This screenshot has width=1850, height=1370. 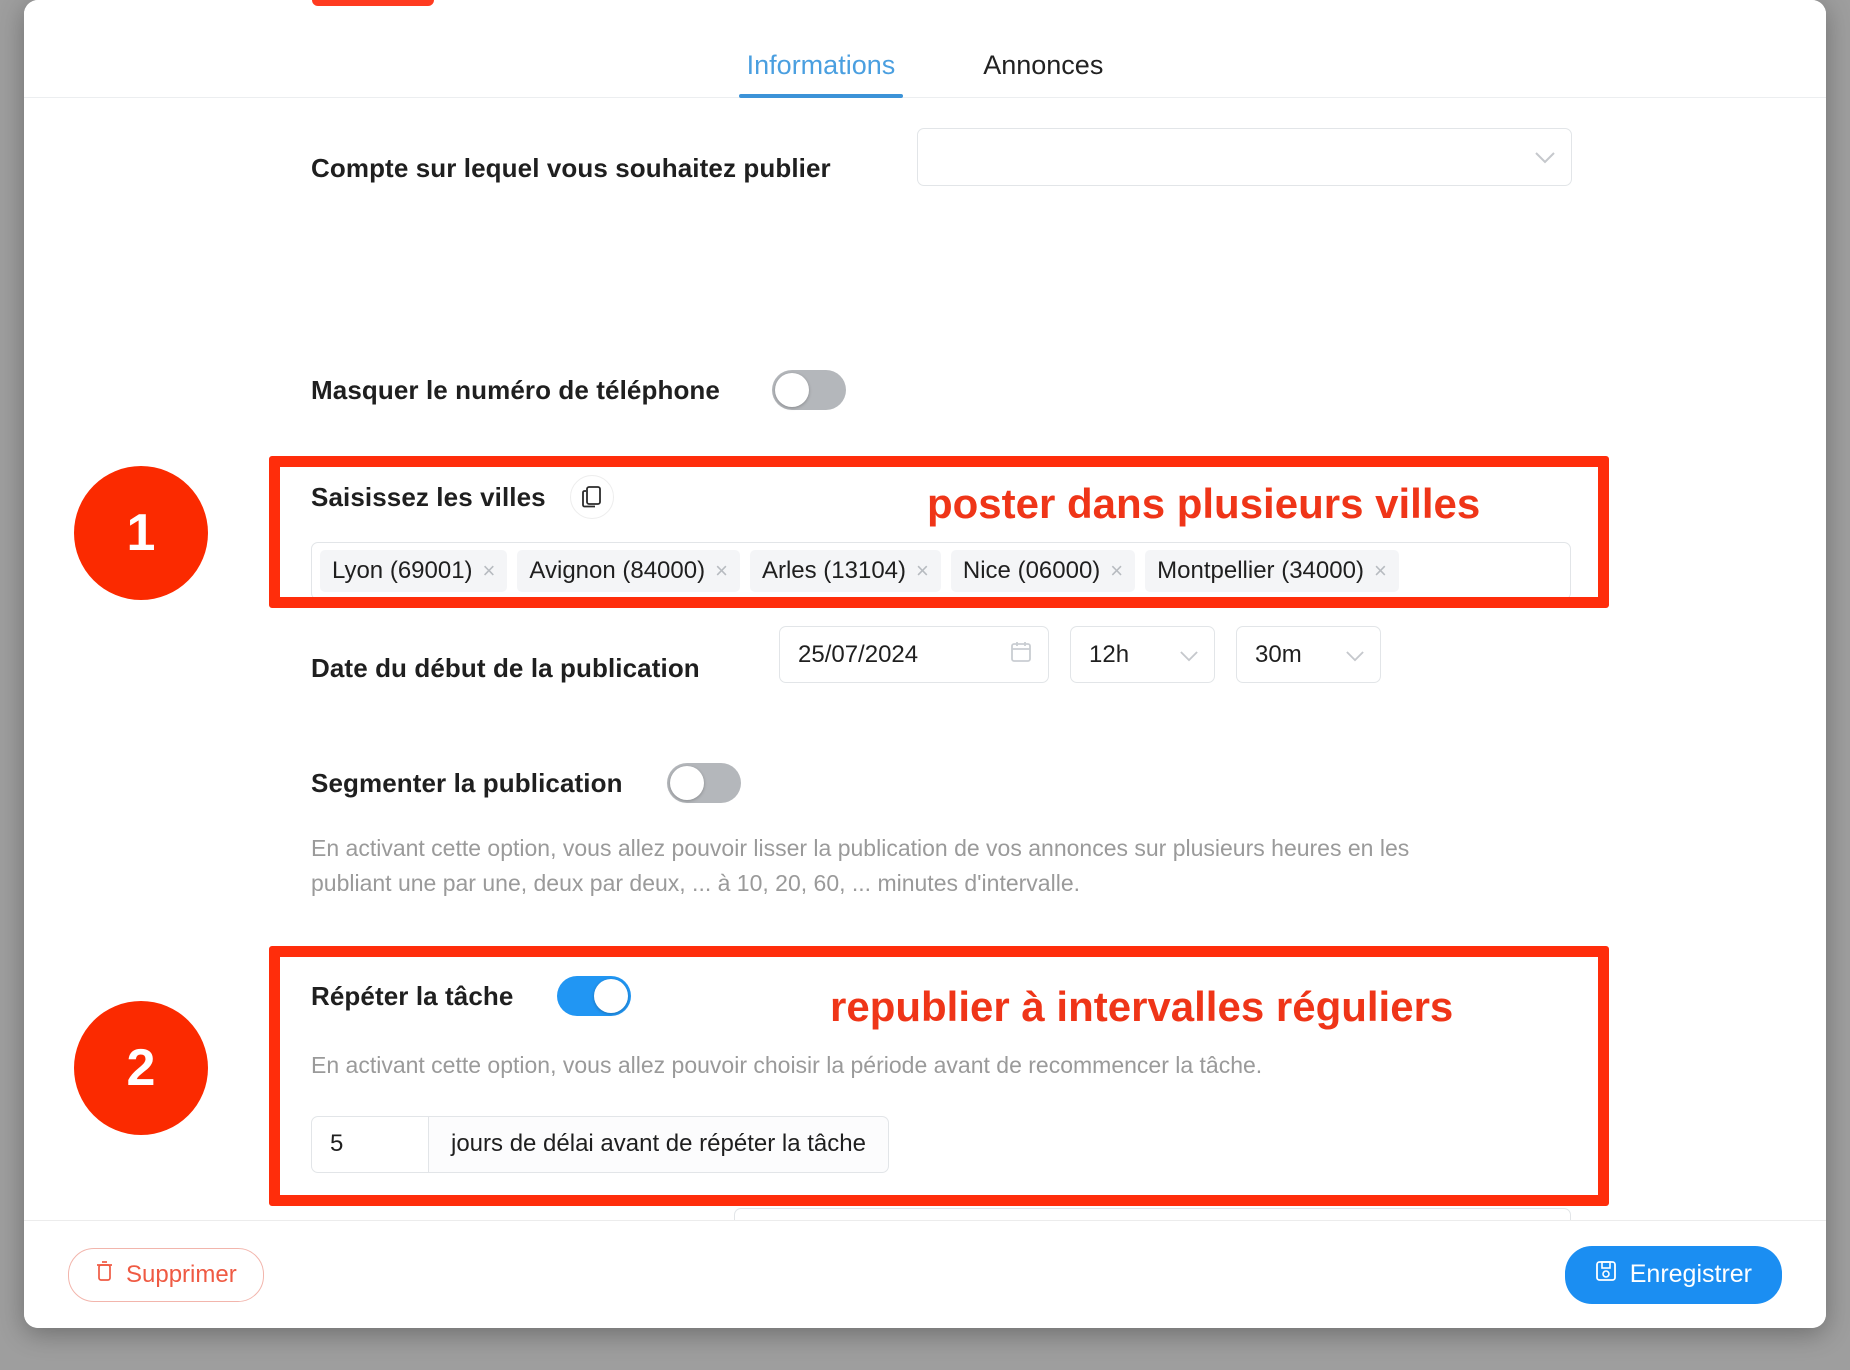 What do you see at coordinates (1278, 654) in the screenshot?
I see `publish-minute-value: 30m` at bounding box center [1278, 654].